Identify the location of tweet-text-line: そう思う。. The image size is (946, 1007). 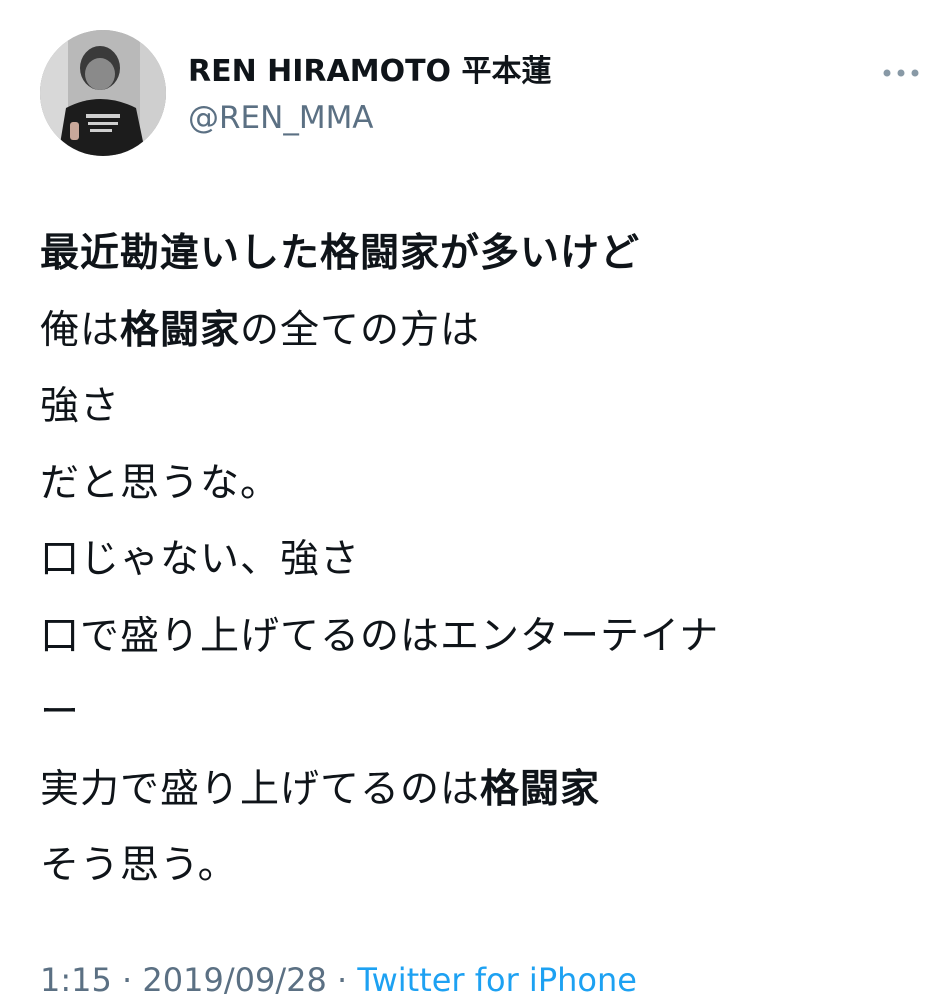
(480, 866).